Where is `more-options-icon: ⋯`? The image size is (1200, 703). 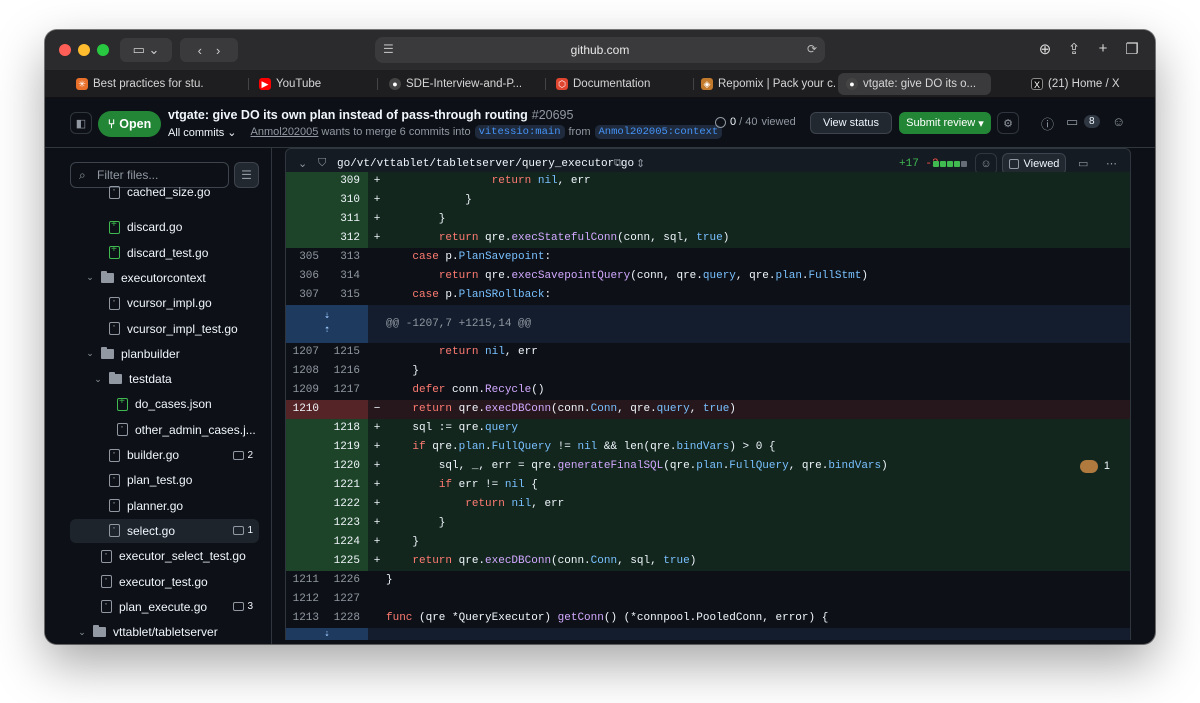 more-options-icon: ⋯ is located at coordinates (1111, 163).